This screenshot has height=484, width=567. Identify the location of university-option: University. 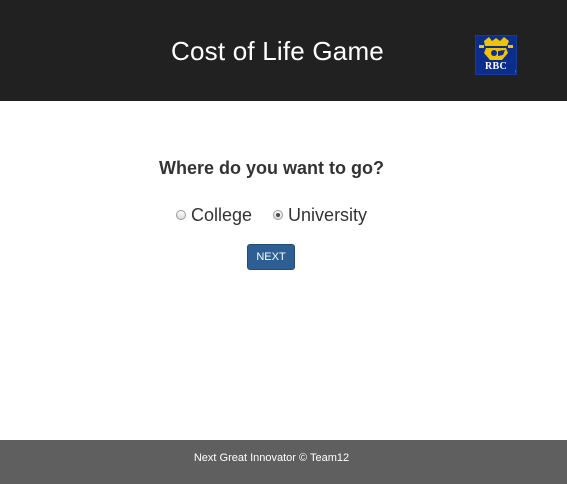
(320, 215).